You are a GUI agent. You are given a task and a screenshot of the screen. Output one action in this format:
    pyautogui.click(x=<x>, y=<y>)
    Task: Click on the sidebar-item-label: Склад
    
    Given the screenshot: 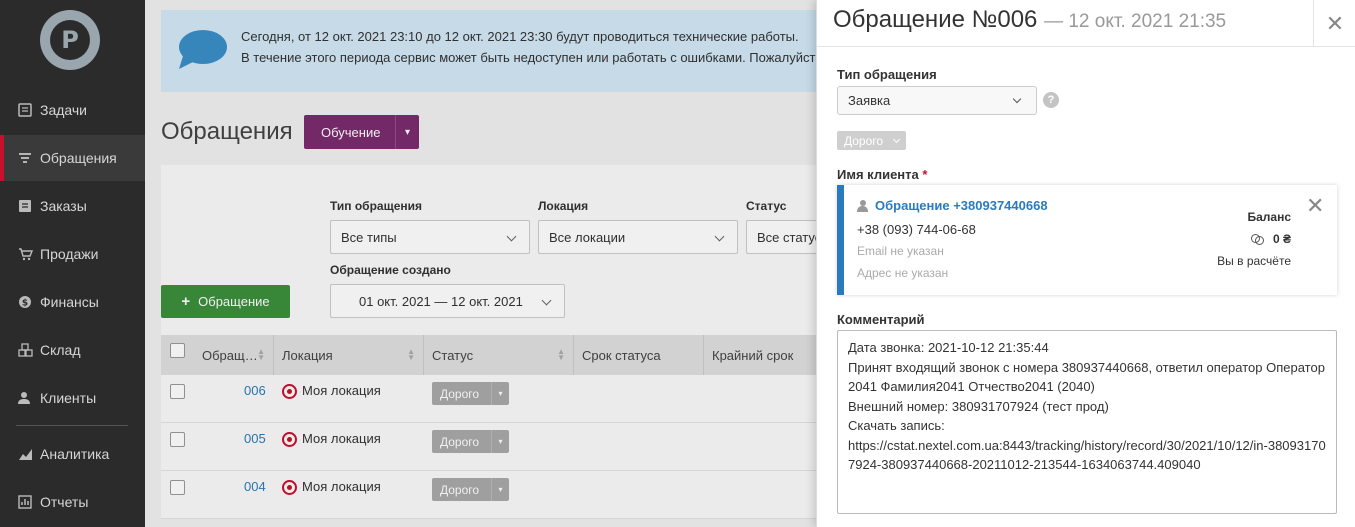 What is the action you would take?
    pyautogui.click(x=60, y=350)
    